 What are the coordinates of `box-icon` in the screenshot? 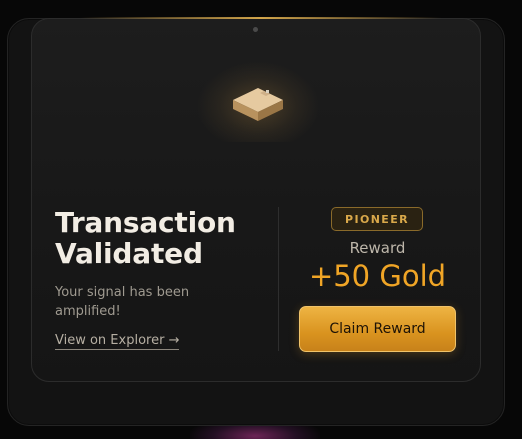 It's located at (258, 104).